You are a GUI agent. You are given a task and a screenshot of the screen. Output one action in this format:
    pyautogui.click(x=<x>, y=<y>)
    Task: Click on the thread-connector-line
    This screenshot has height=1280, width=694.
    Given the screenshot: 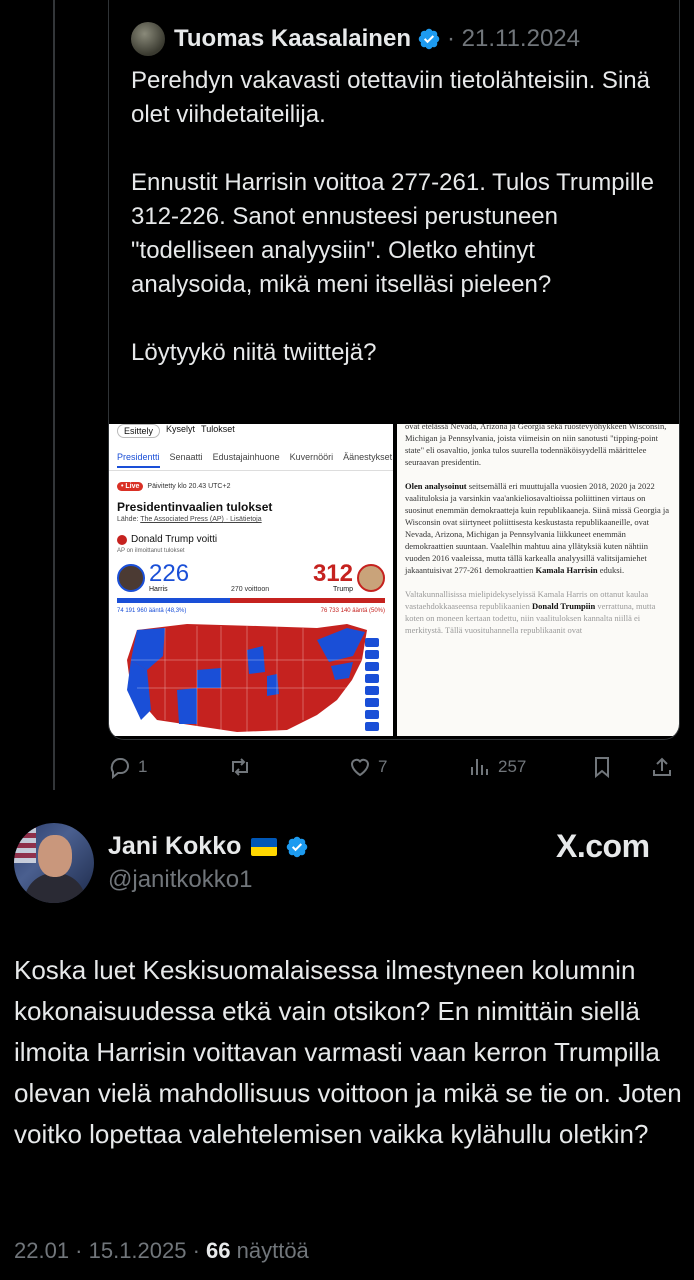 What is the action you would take?
    pyautogui.click(x=54, y=395)
    